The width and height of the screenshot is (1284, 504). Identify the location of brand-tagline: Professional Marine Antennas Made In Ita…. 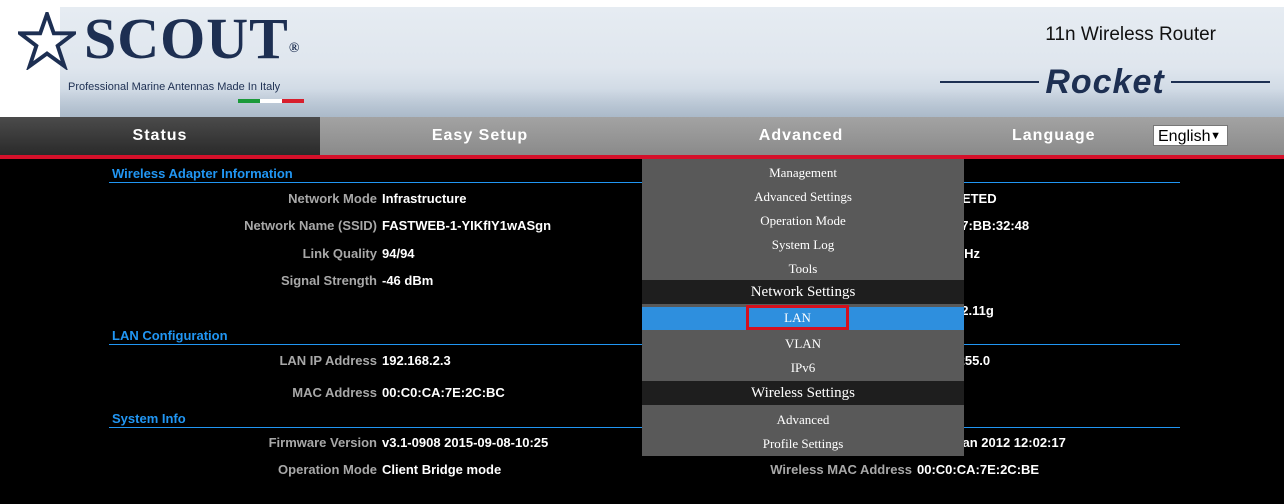
(174, 87).